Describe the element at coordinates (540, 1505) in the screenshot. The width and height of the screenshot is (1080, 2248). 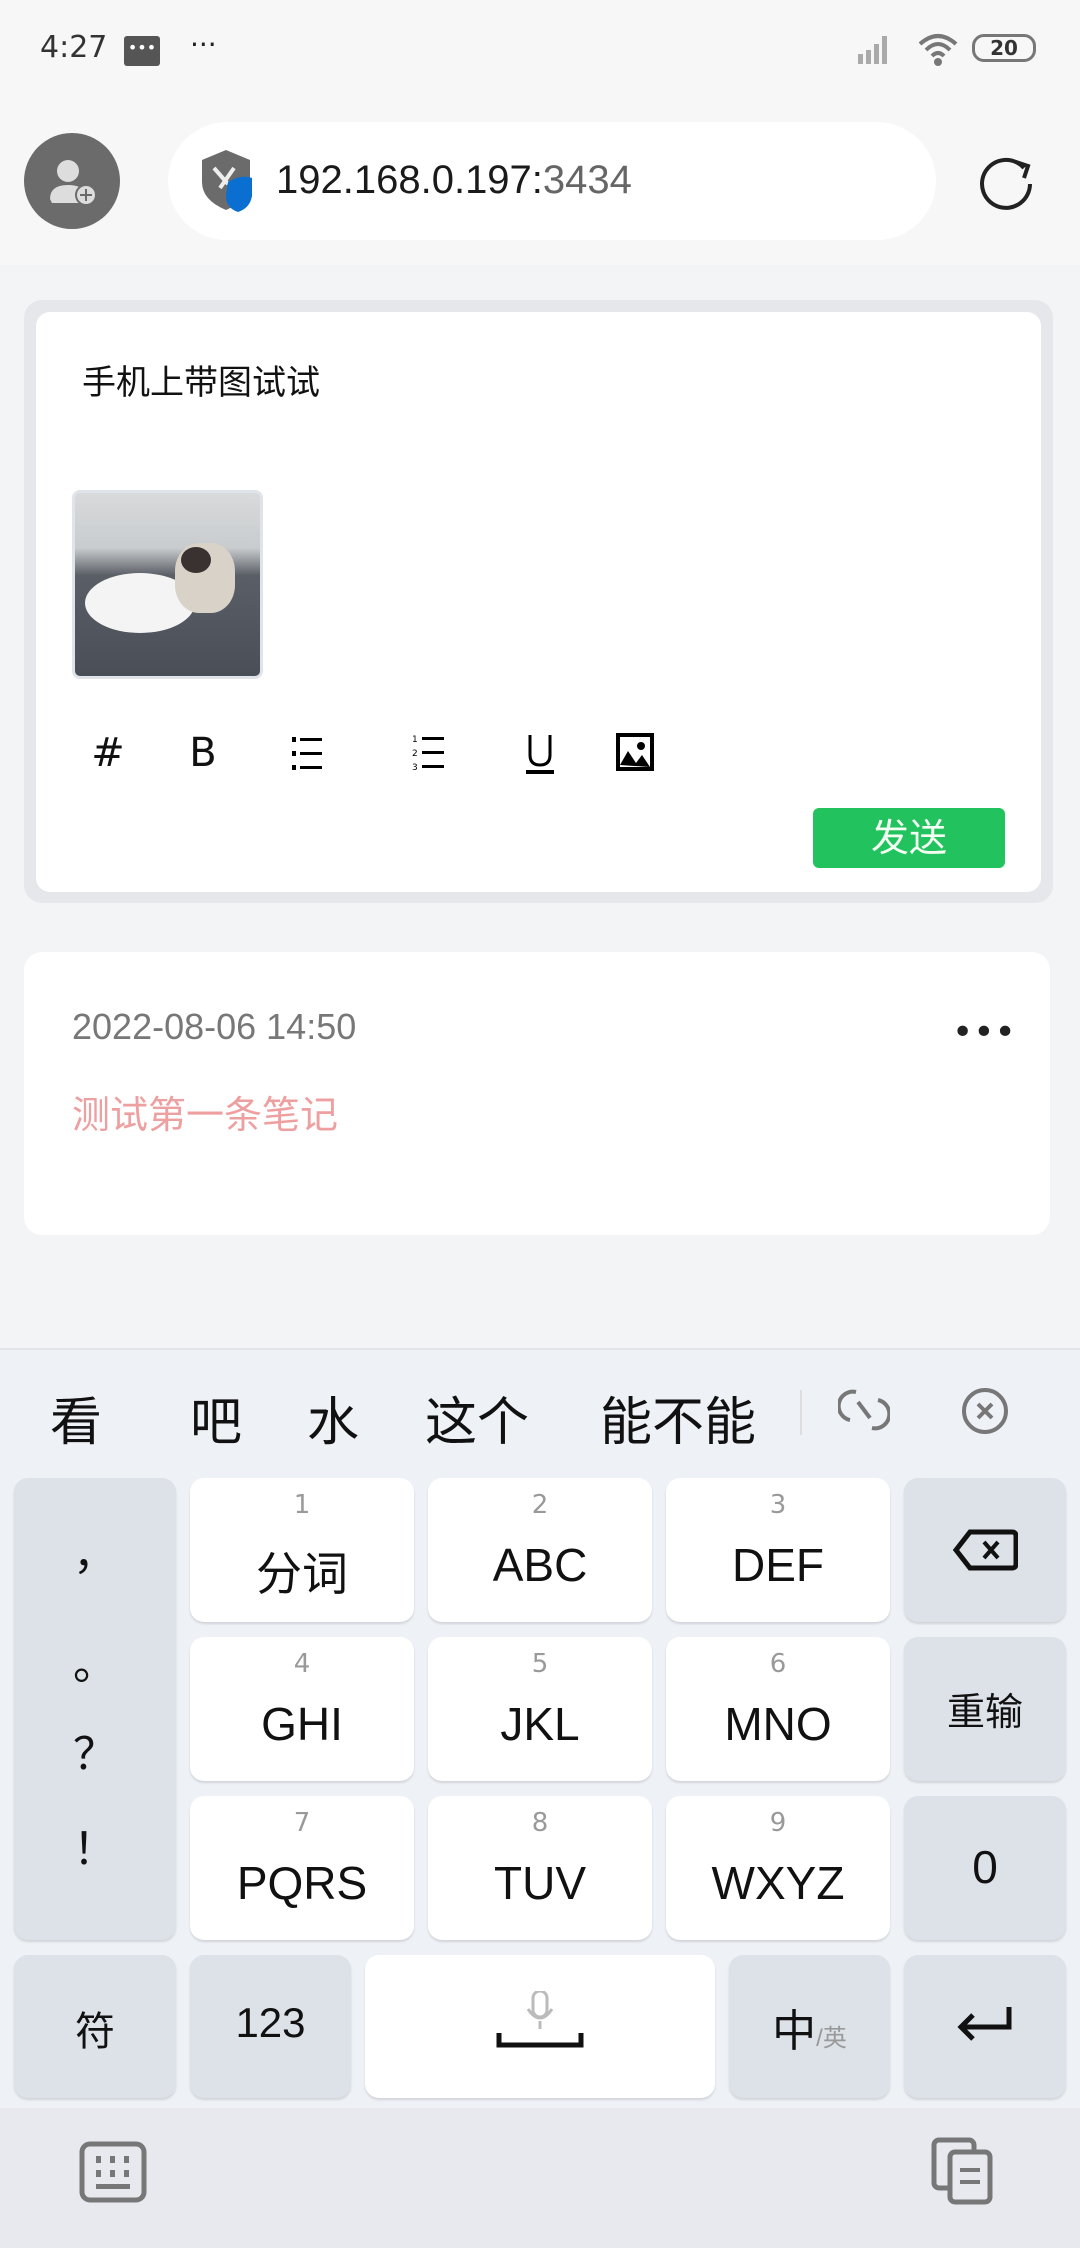
I see `key-number: 2` at that location.